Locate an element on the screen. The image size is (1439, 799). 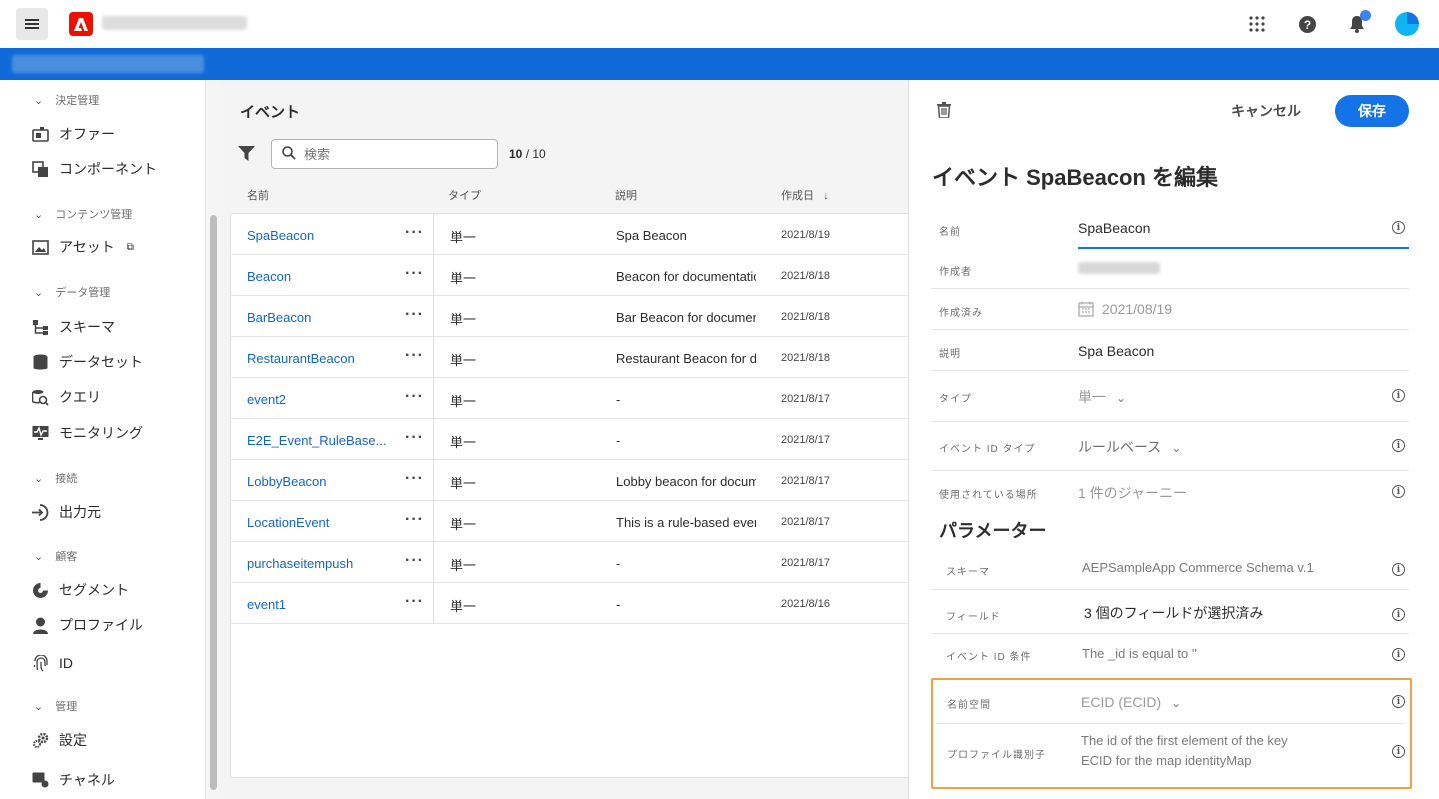
sidebar-item-monitoring: モニタリング is located at coordinates (87, 433).